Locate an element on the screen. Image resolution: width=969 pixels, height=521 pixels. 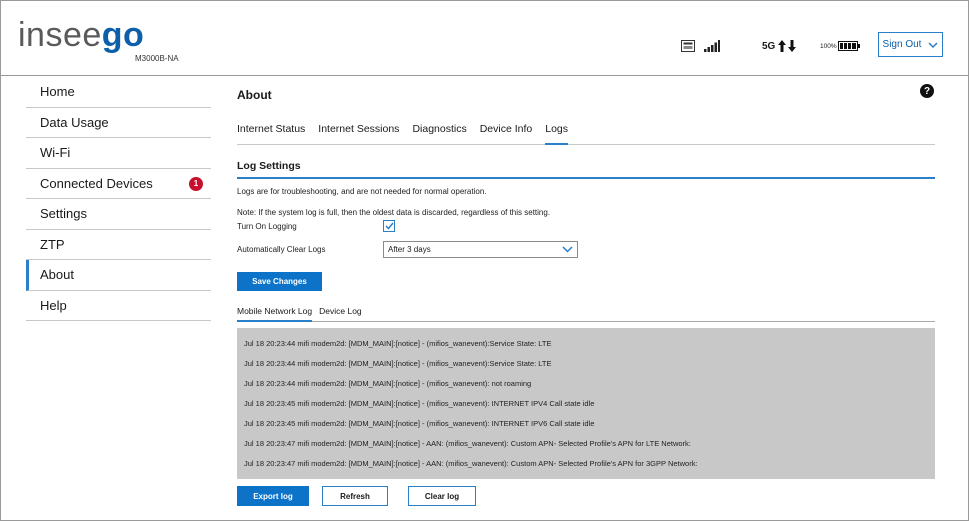
sidebar-item-wifi: Wi-Fi is located at coordinates (118, 153).